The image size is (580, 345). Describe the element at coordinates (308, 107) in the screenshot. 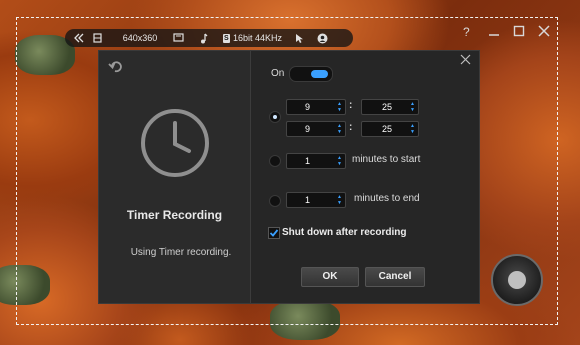

I see `start-hour-value: 9` at that location.